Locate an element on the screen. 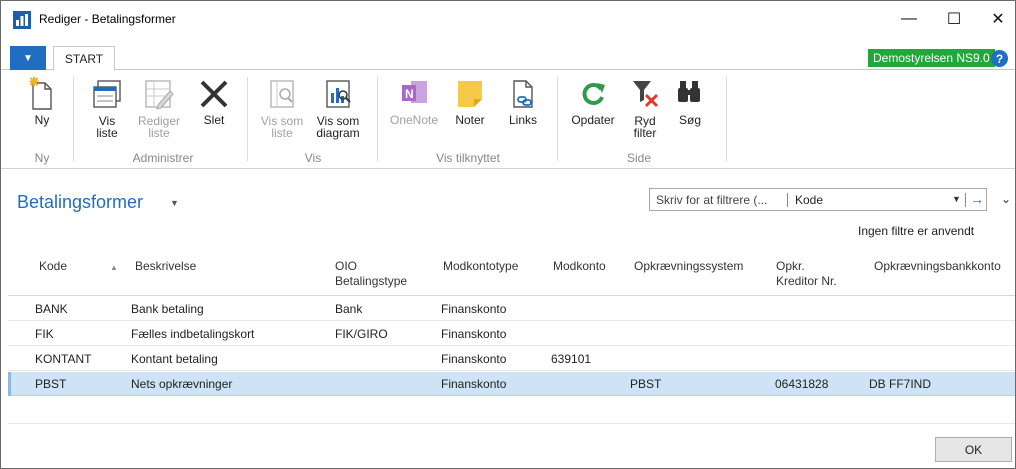 This screenshot has height=469, width=1016. svg-text: N is located at coordinates (409, 94).